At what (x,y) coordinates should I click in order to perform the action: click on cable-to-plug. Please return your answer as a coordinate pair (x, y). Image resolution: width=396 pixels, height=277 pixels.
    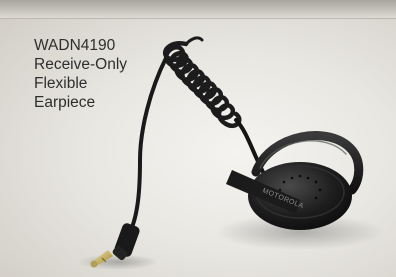
    Looking at the image, I should click on (148, 145).